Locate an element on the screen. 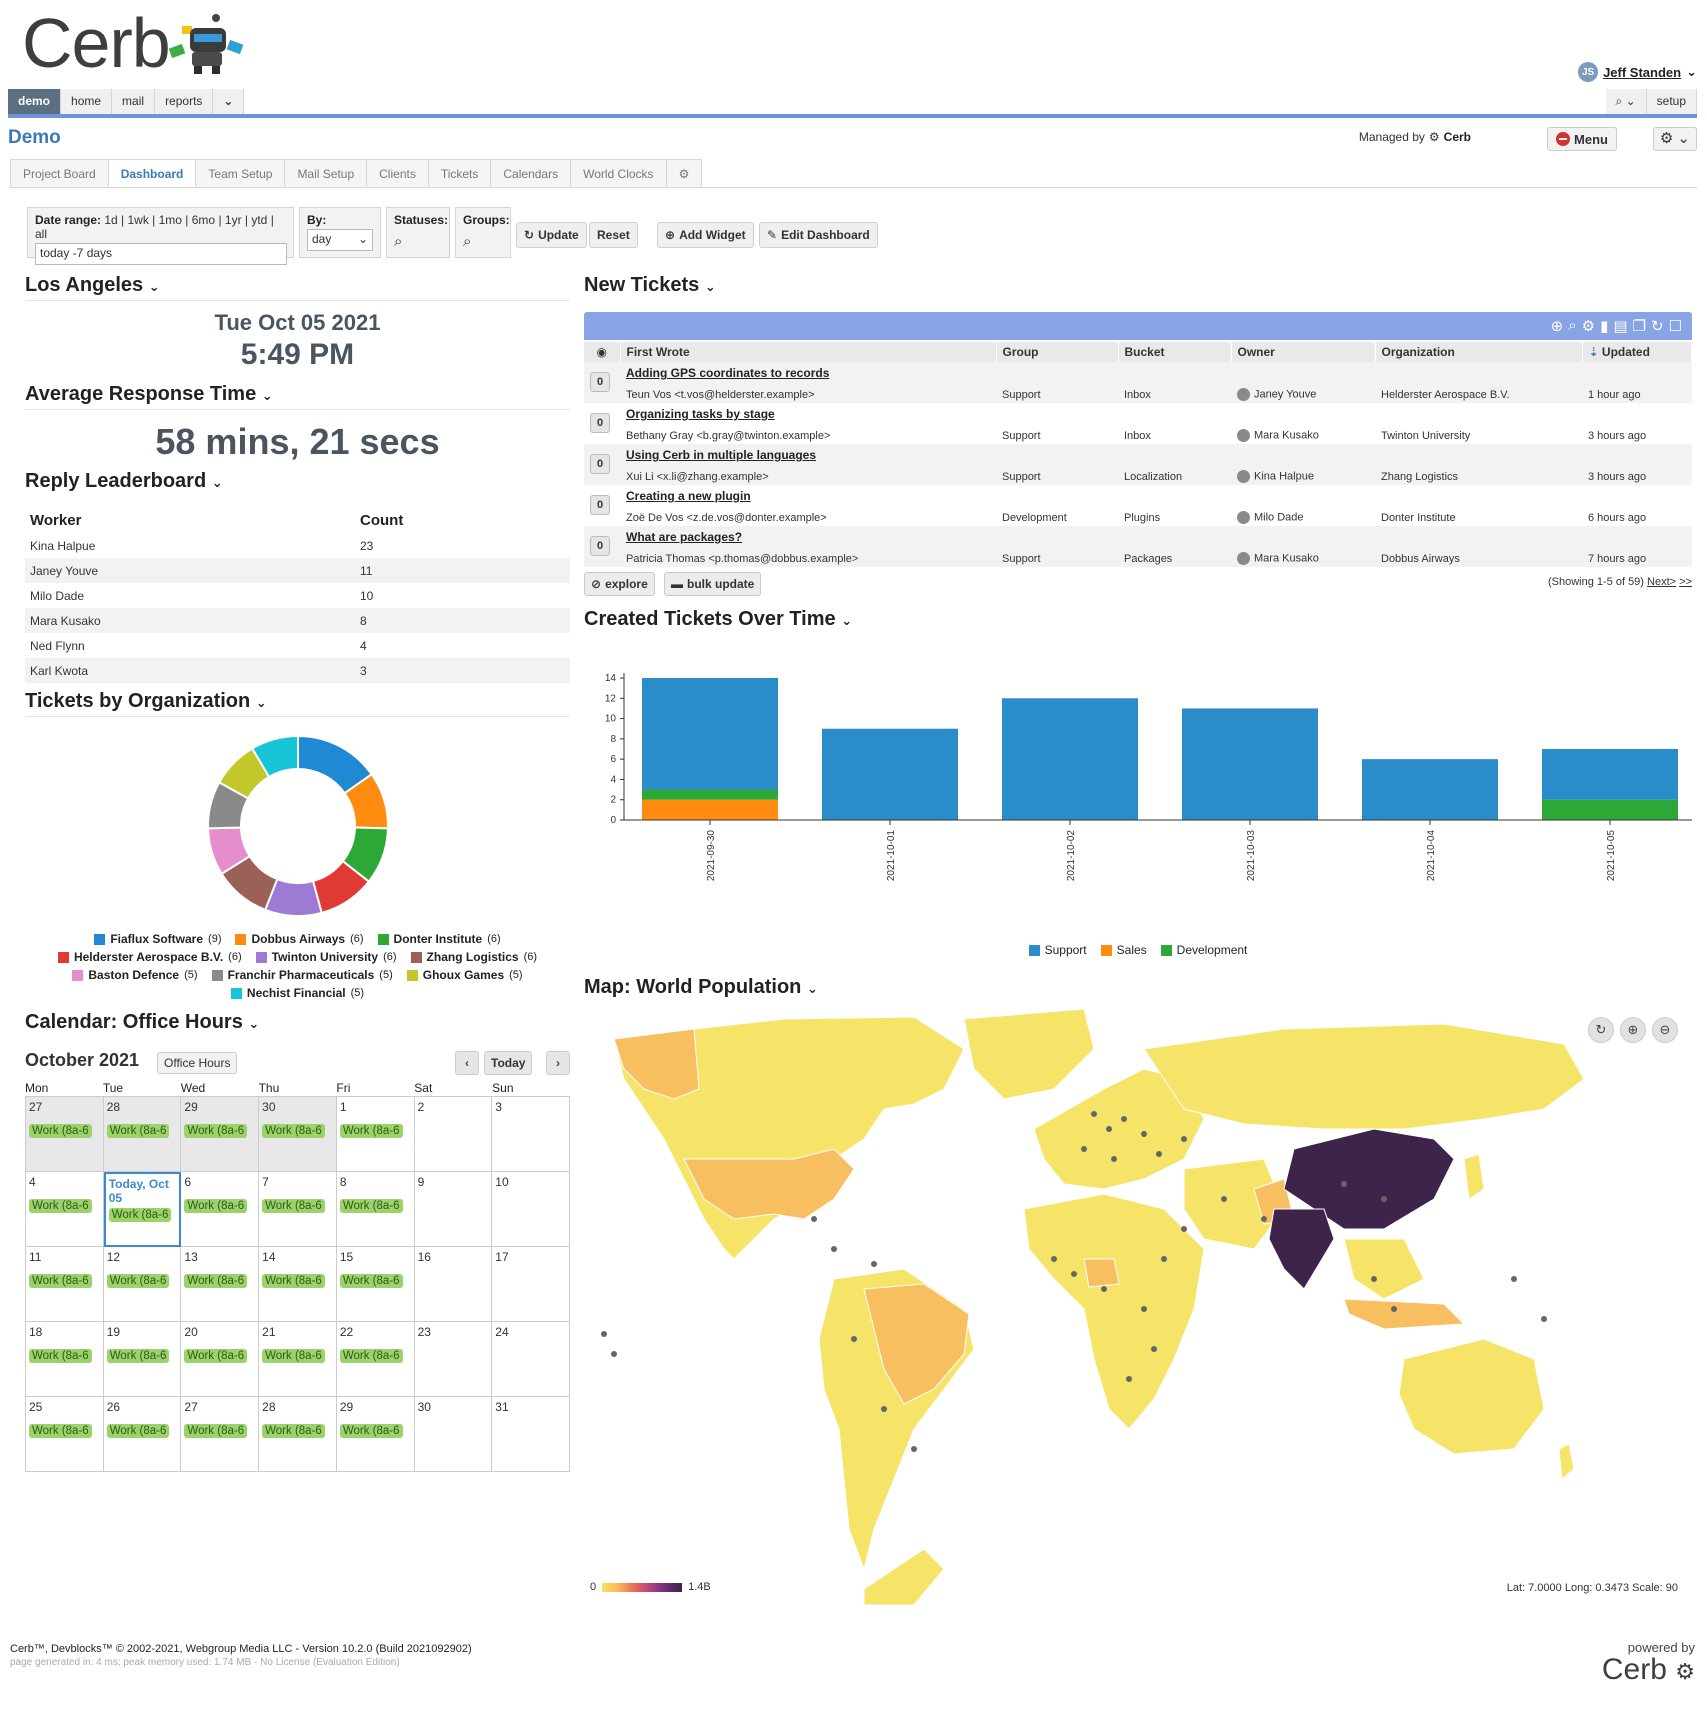 This screenshot has width=1707, height=1709. calendar-day: 22 Work (8a-6 is located at coordinates (375, 1359).